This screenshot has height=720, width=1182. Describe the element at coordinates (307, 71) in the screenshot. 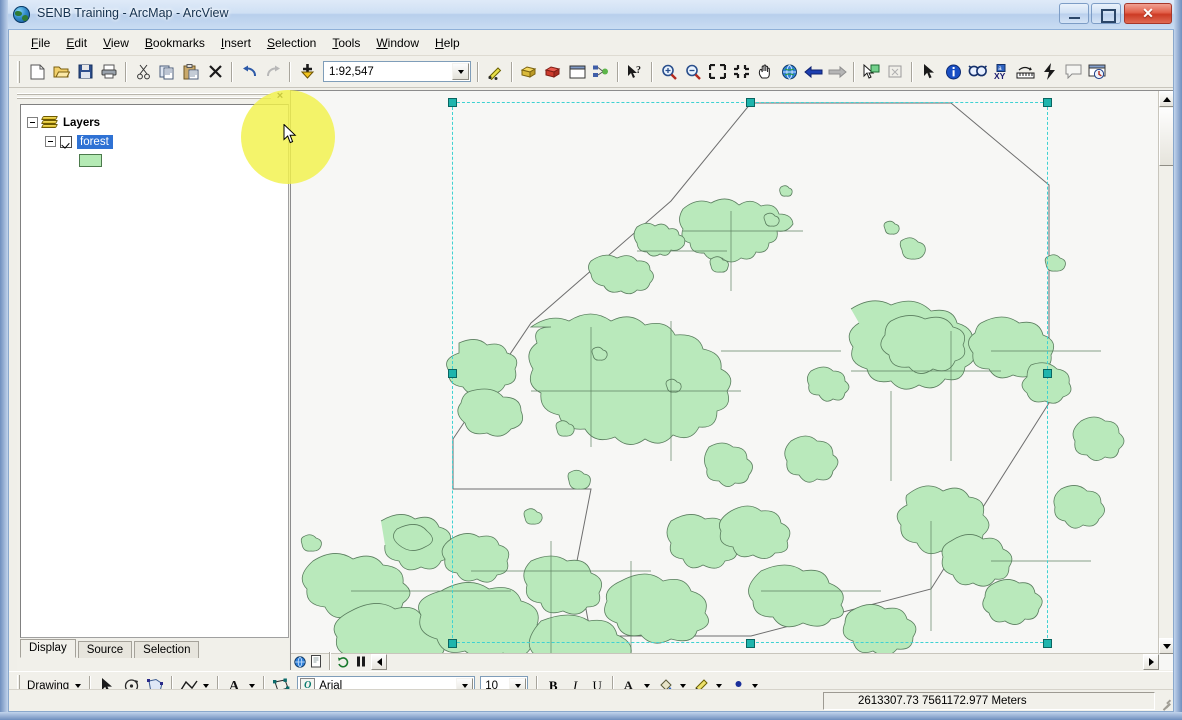

I see `add-data-icon` at that location.